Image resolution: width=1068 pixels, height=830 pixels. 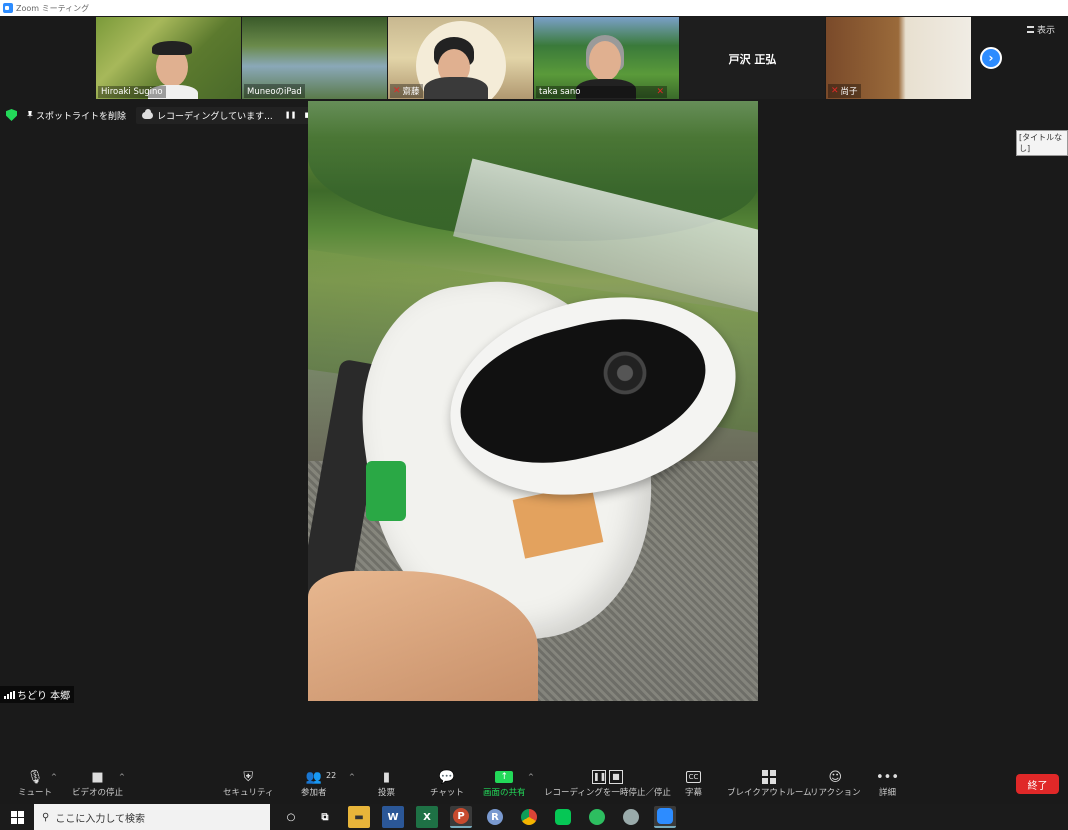 I want to click on participant-name: 戸沢 正弘, so click(x=752, y=59).